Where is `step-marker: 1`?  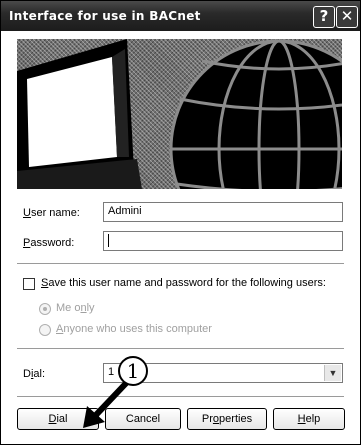 step-marker: 1 is located at coordinates (133, 371).